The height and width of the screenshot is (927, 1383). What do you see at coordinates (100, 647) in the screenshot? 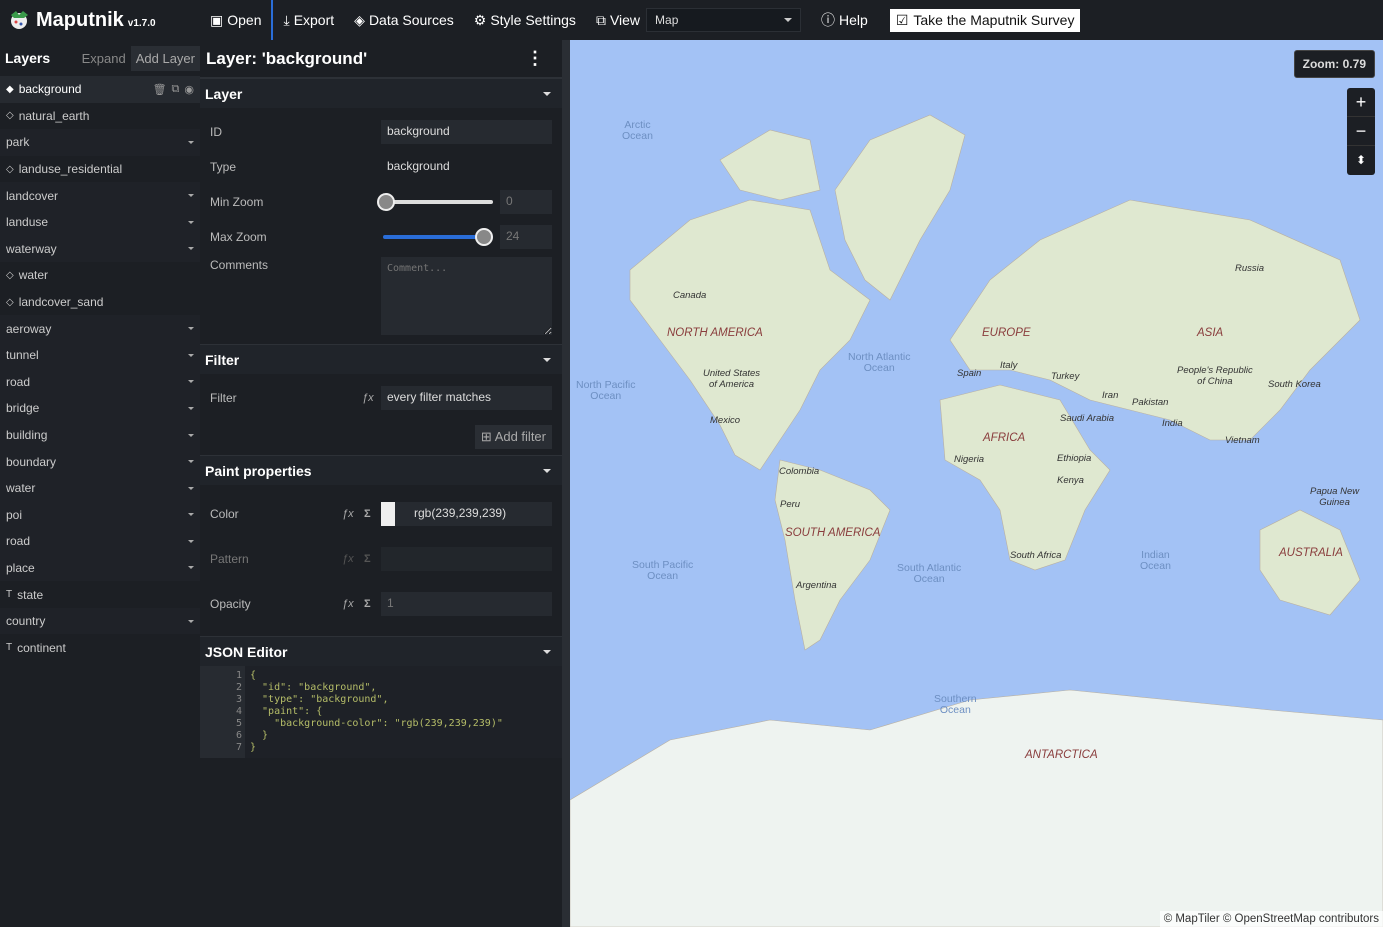
I see `layer-item: Tcontinent` at bounding box center [100, 647].